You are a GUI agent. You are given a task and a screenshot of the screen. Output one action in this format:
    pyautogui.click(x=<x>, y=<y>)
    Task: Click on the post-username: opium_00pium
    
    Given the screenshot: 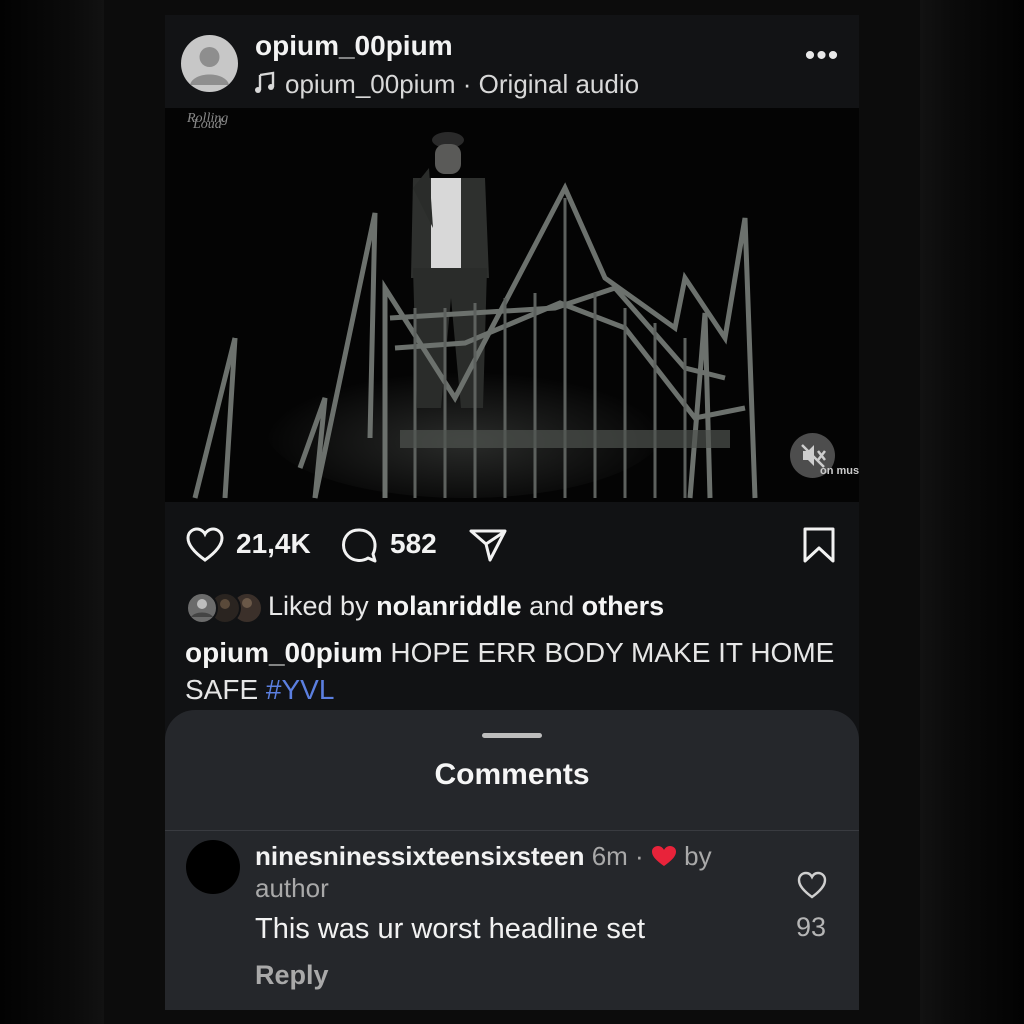 What is the action you would take?
    pyautogui.click(x=354, y=46)
    